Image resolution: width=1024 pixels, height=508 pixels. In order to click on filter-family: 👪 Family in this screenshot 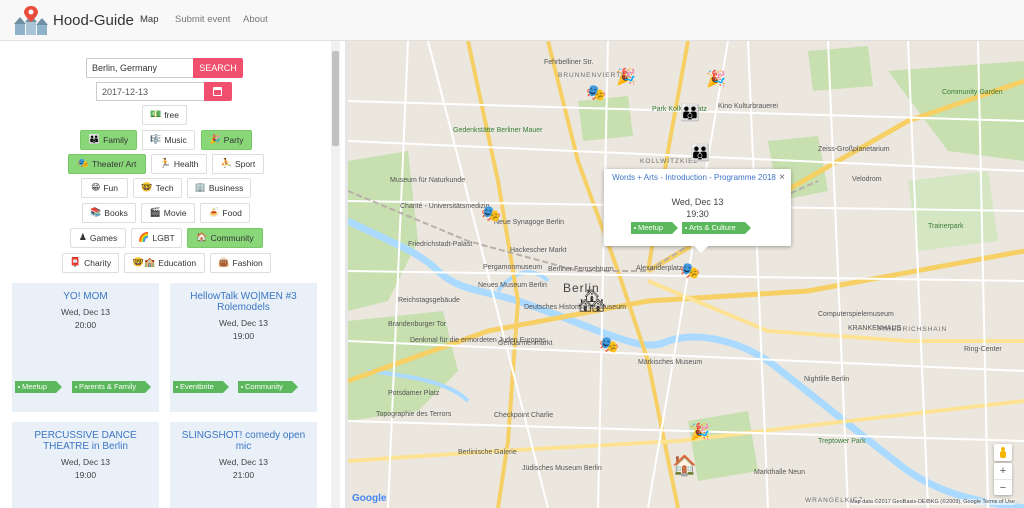, I will do `click(108, 140)`.